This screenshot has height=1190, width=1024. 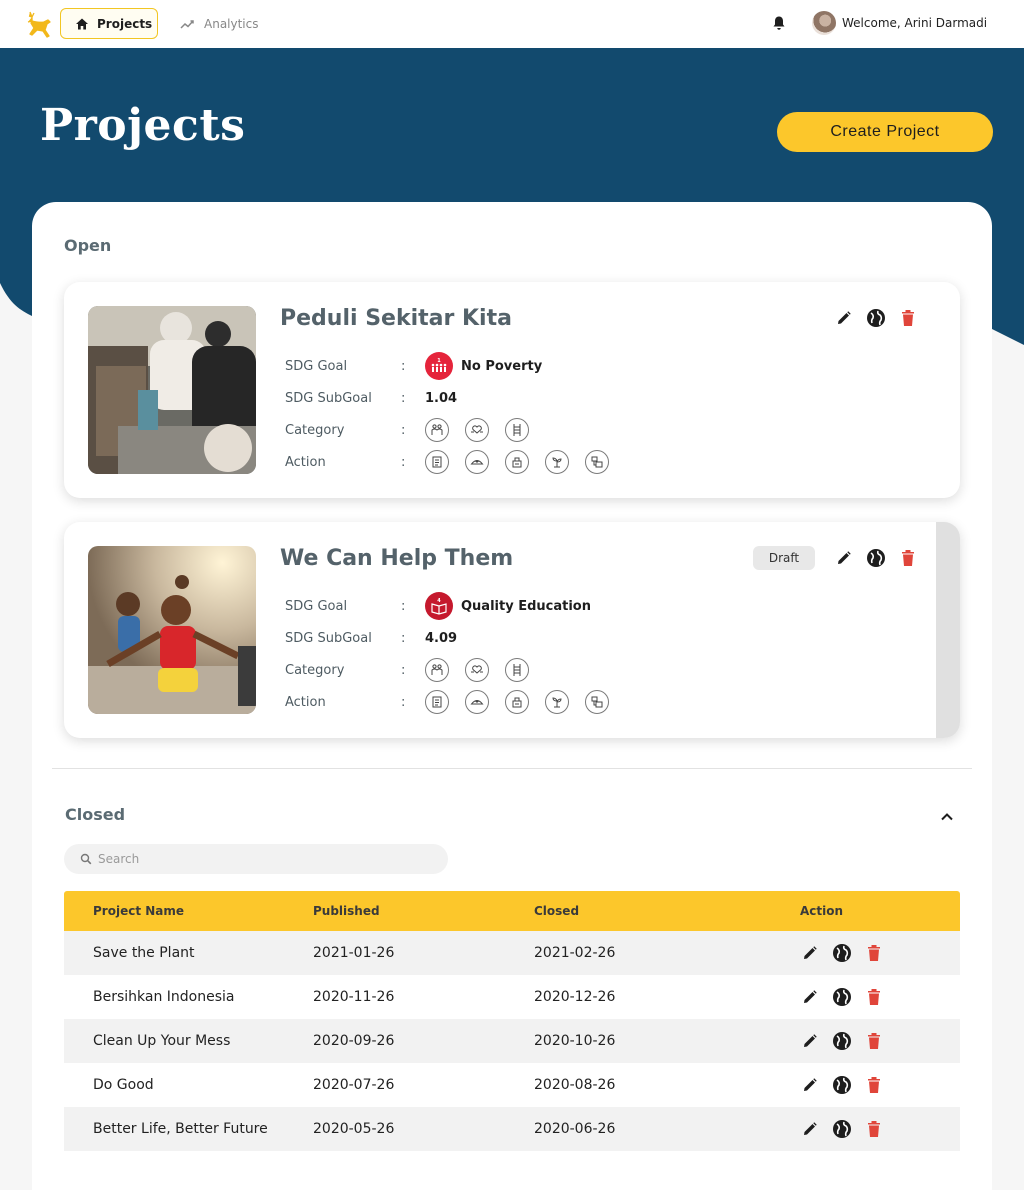 I want to click on sdg-number-1: 1, so click(x=439, y=361).